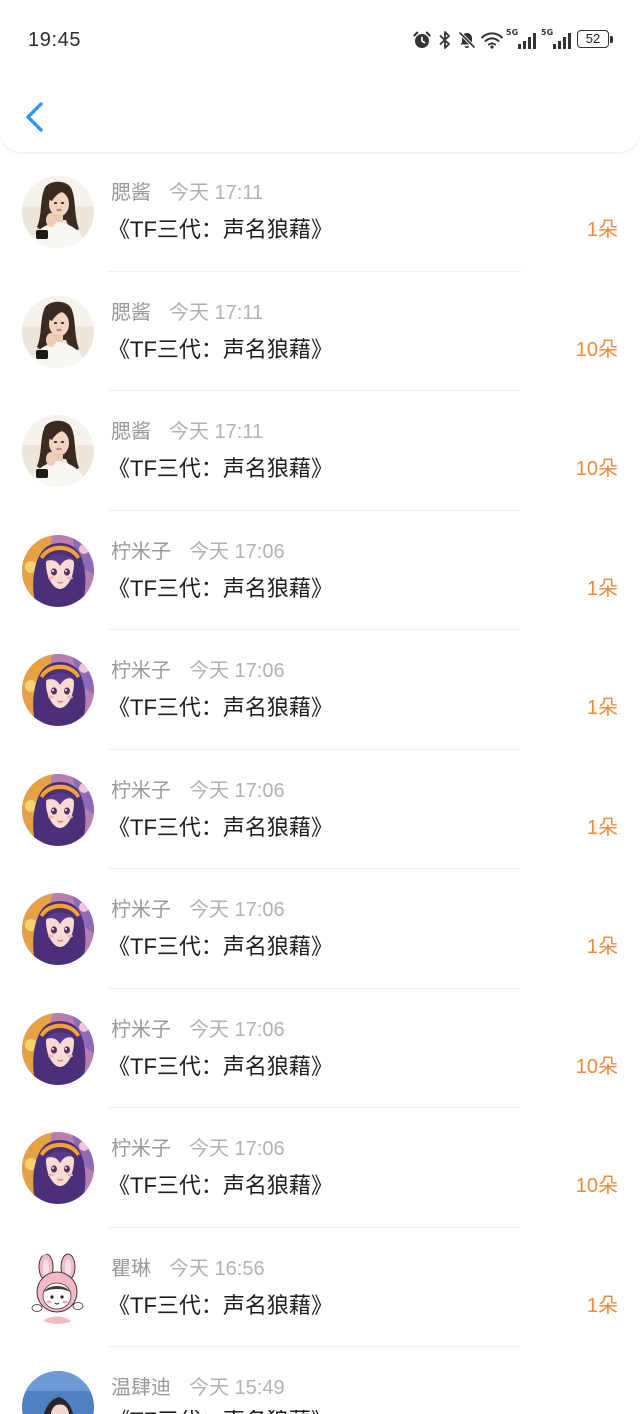 Image resolution: width=640 pixels, height=1414 pixels. What do you see at coordinates (35, 117) in the screenshot?
I see `chevron-left-icon` at bounding box center [35, 117].